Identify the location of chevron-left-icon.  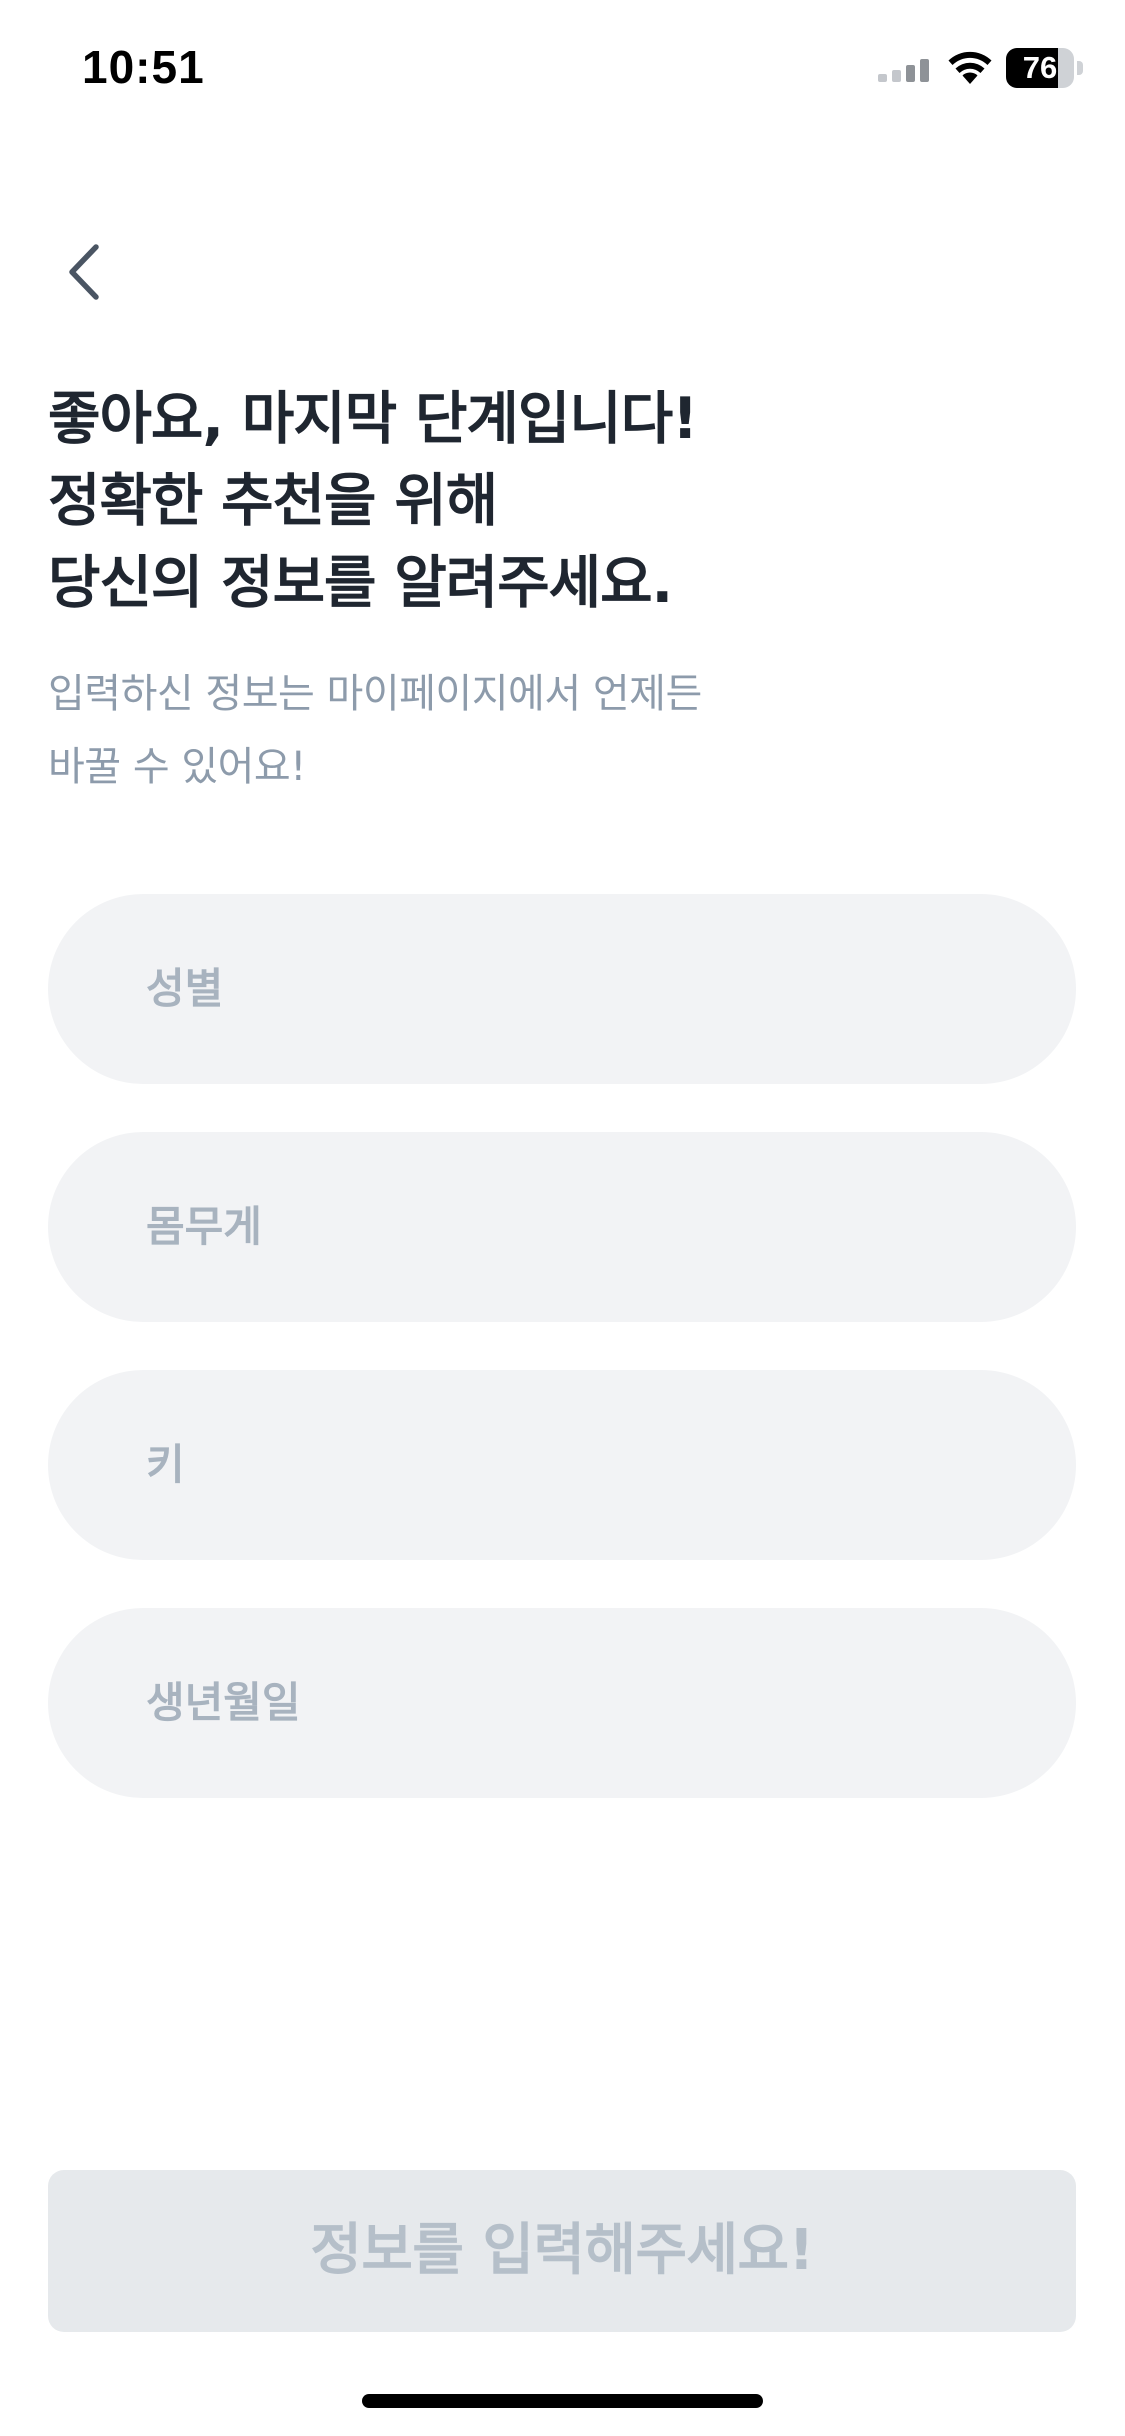
(84, 272).